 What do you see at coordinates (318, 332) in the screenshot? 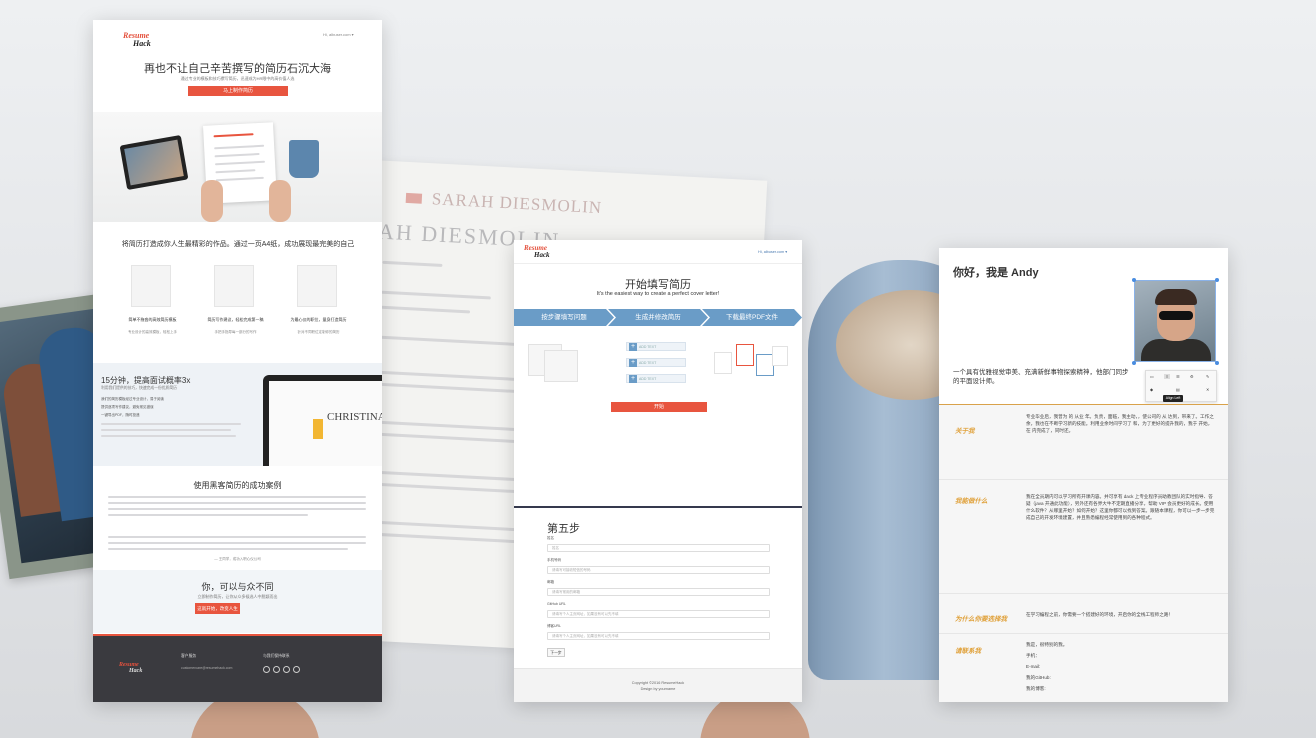
I see `feature-desc: 针对不同职位定制你的简历` at bounding box center [318, 332].